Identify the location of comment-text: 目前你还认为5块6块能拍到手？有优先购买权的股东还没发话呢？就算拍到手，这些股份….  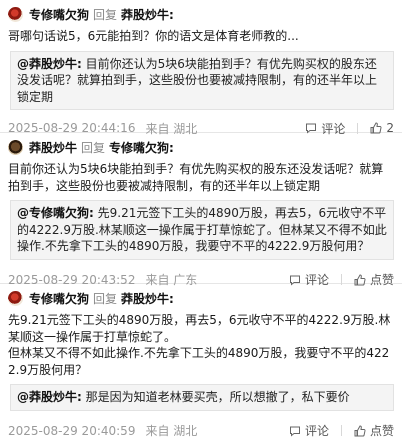
(196, 177).